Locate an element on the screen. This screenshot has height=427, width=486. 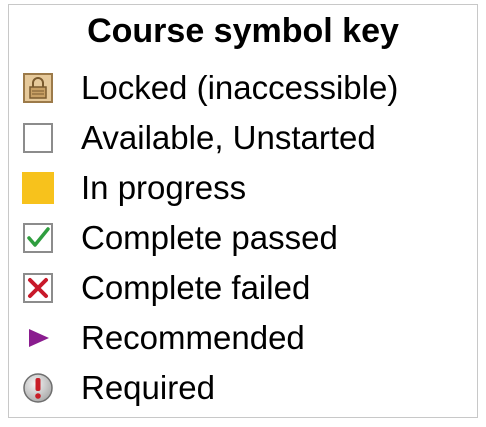
exclamation-icon is located at coordinates (38, 388).